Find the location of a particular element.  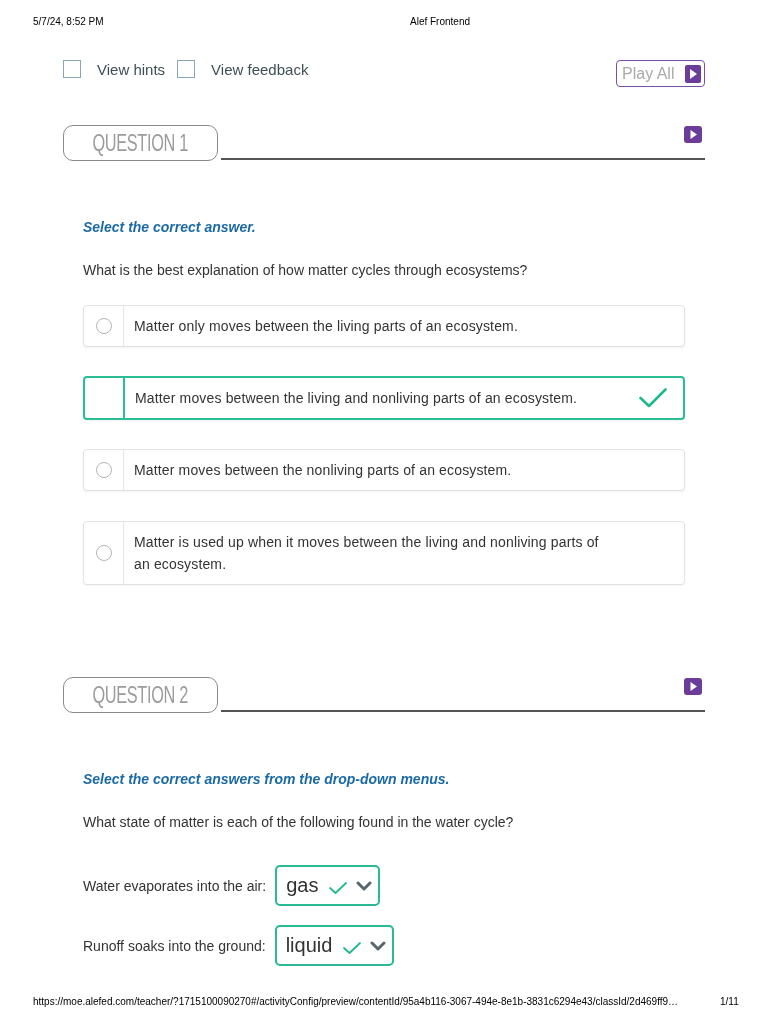

answer-option: Matter is used up when it moves between the living and nonliving parts of an ecosystem. is located at coordinates (384, 553).